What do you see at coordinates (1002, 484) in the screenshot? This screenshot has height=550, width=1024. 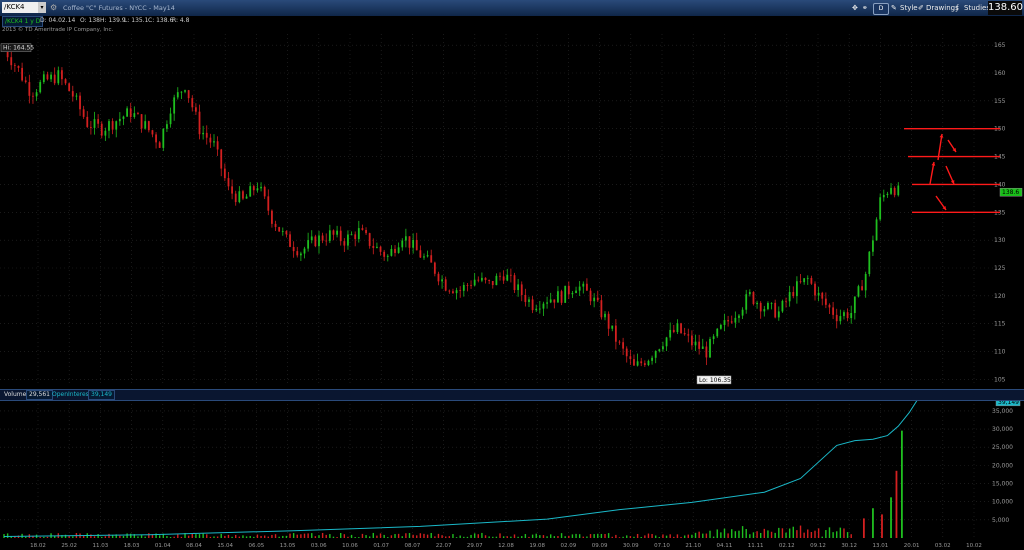 I see `volume-tick-label: 15,000` at bounding box center [1002, 484].